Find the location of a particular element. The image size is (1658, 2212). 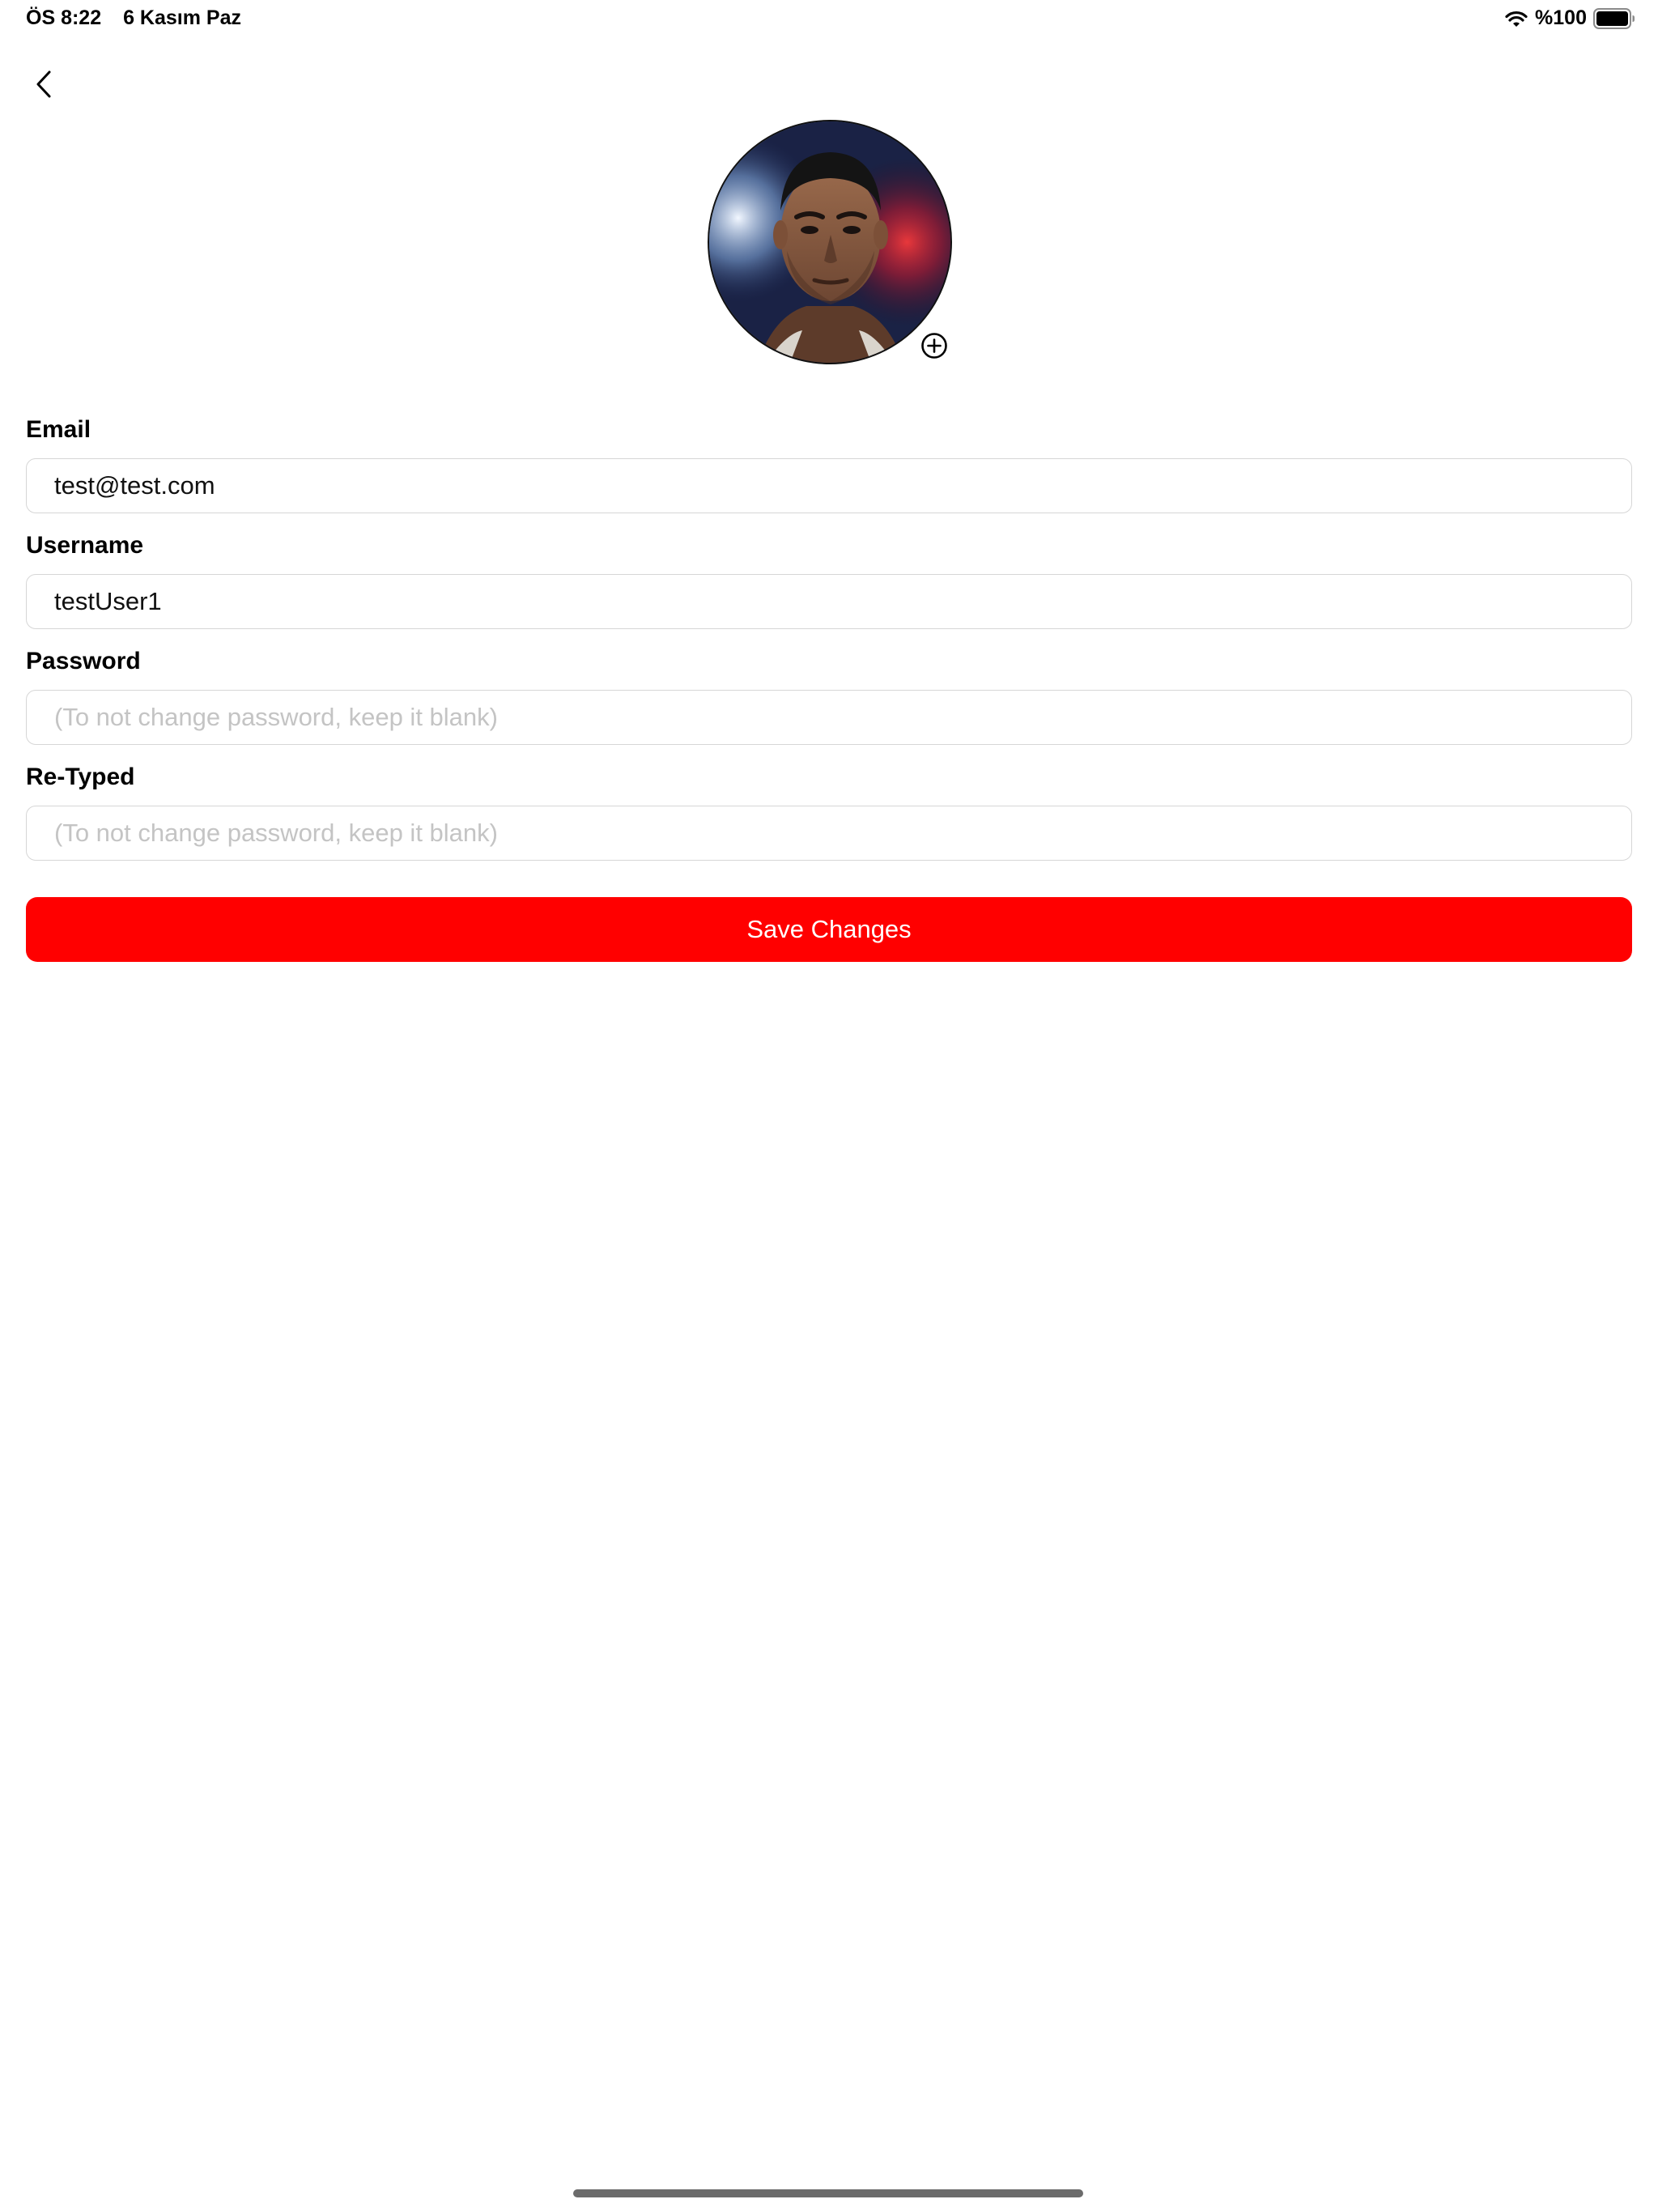

status-right: %100 is located at coordinates (1569, 18).